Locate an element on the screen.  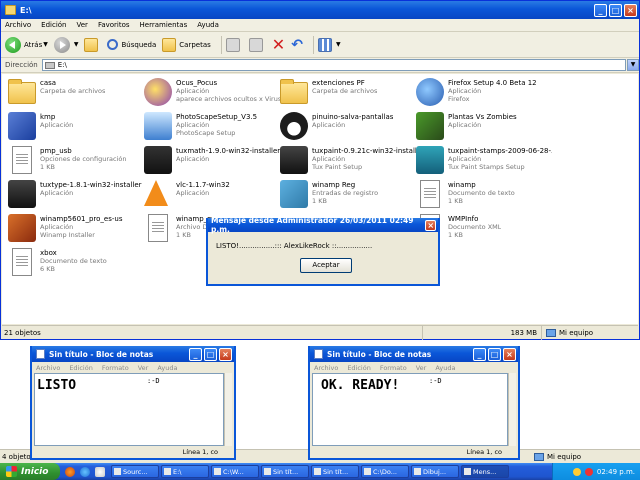
address-input: E:\ is located at coordinates (334, 65).